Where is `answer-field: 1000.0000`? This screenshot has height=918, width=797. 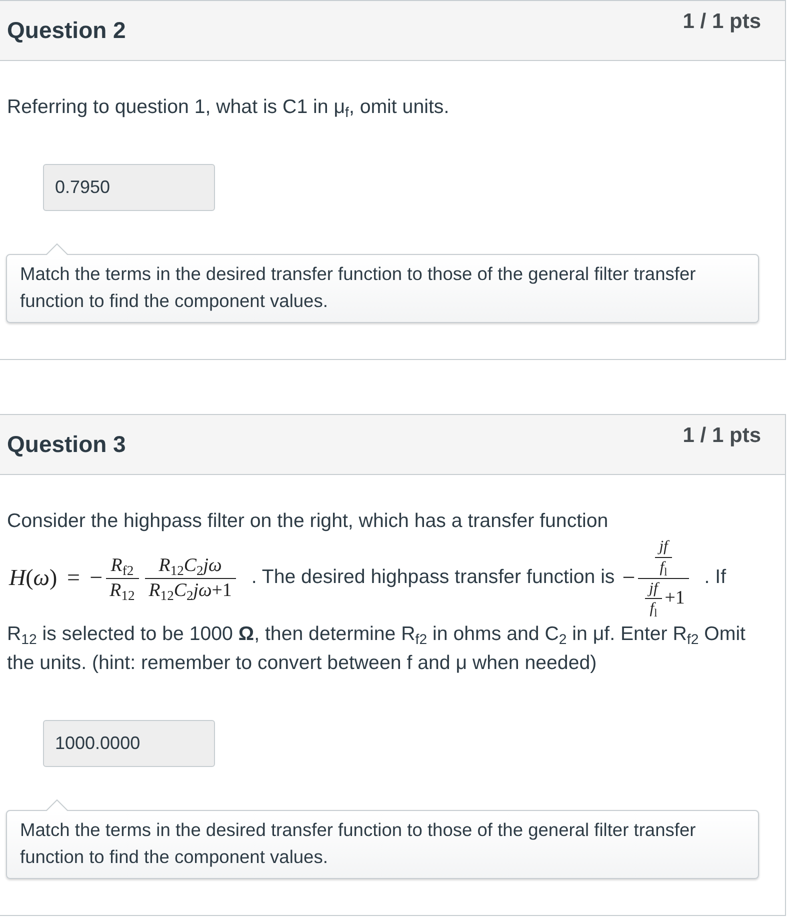
answer-field: 1000.0000 is located at coordinates (129, 744).